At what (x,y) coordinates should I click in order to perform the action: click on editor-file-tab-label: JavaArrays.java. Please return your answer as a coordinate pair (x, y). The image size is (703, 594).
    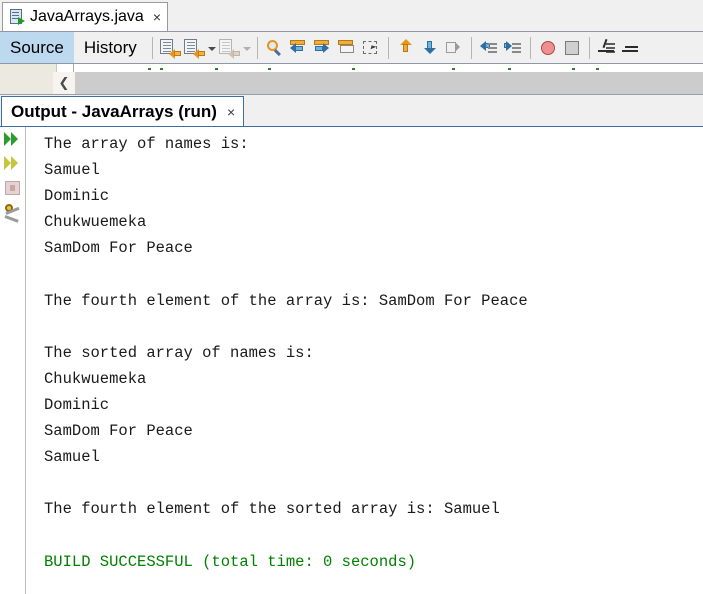
    Looking at the image, I should click on (87, 16).